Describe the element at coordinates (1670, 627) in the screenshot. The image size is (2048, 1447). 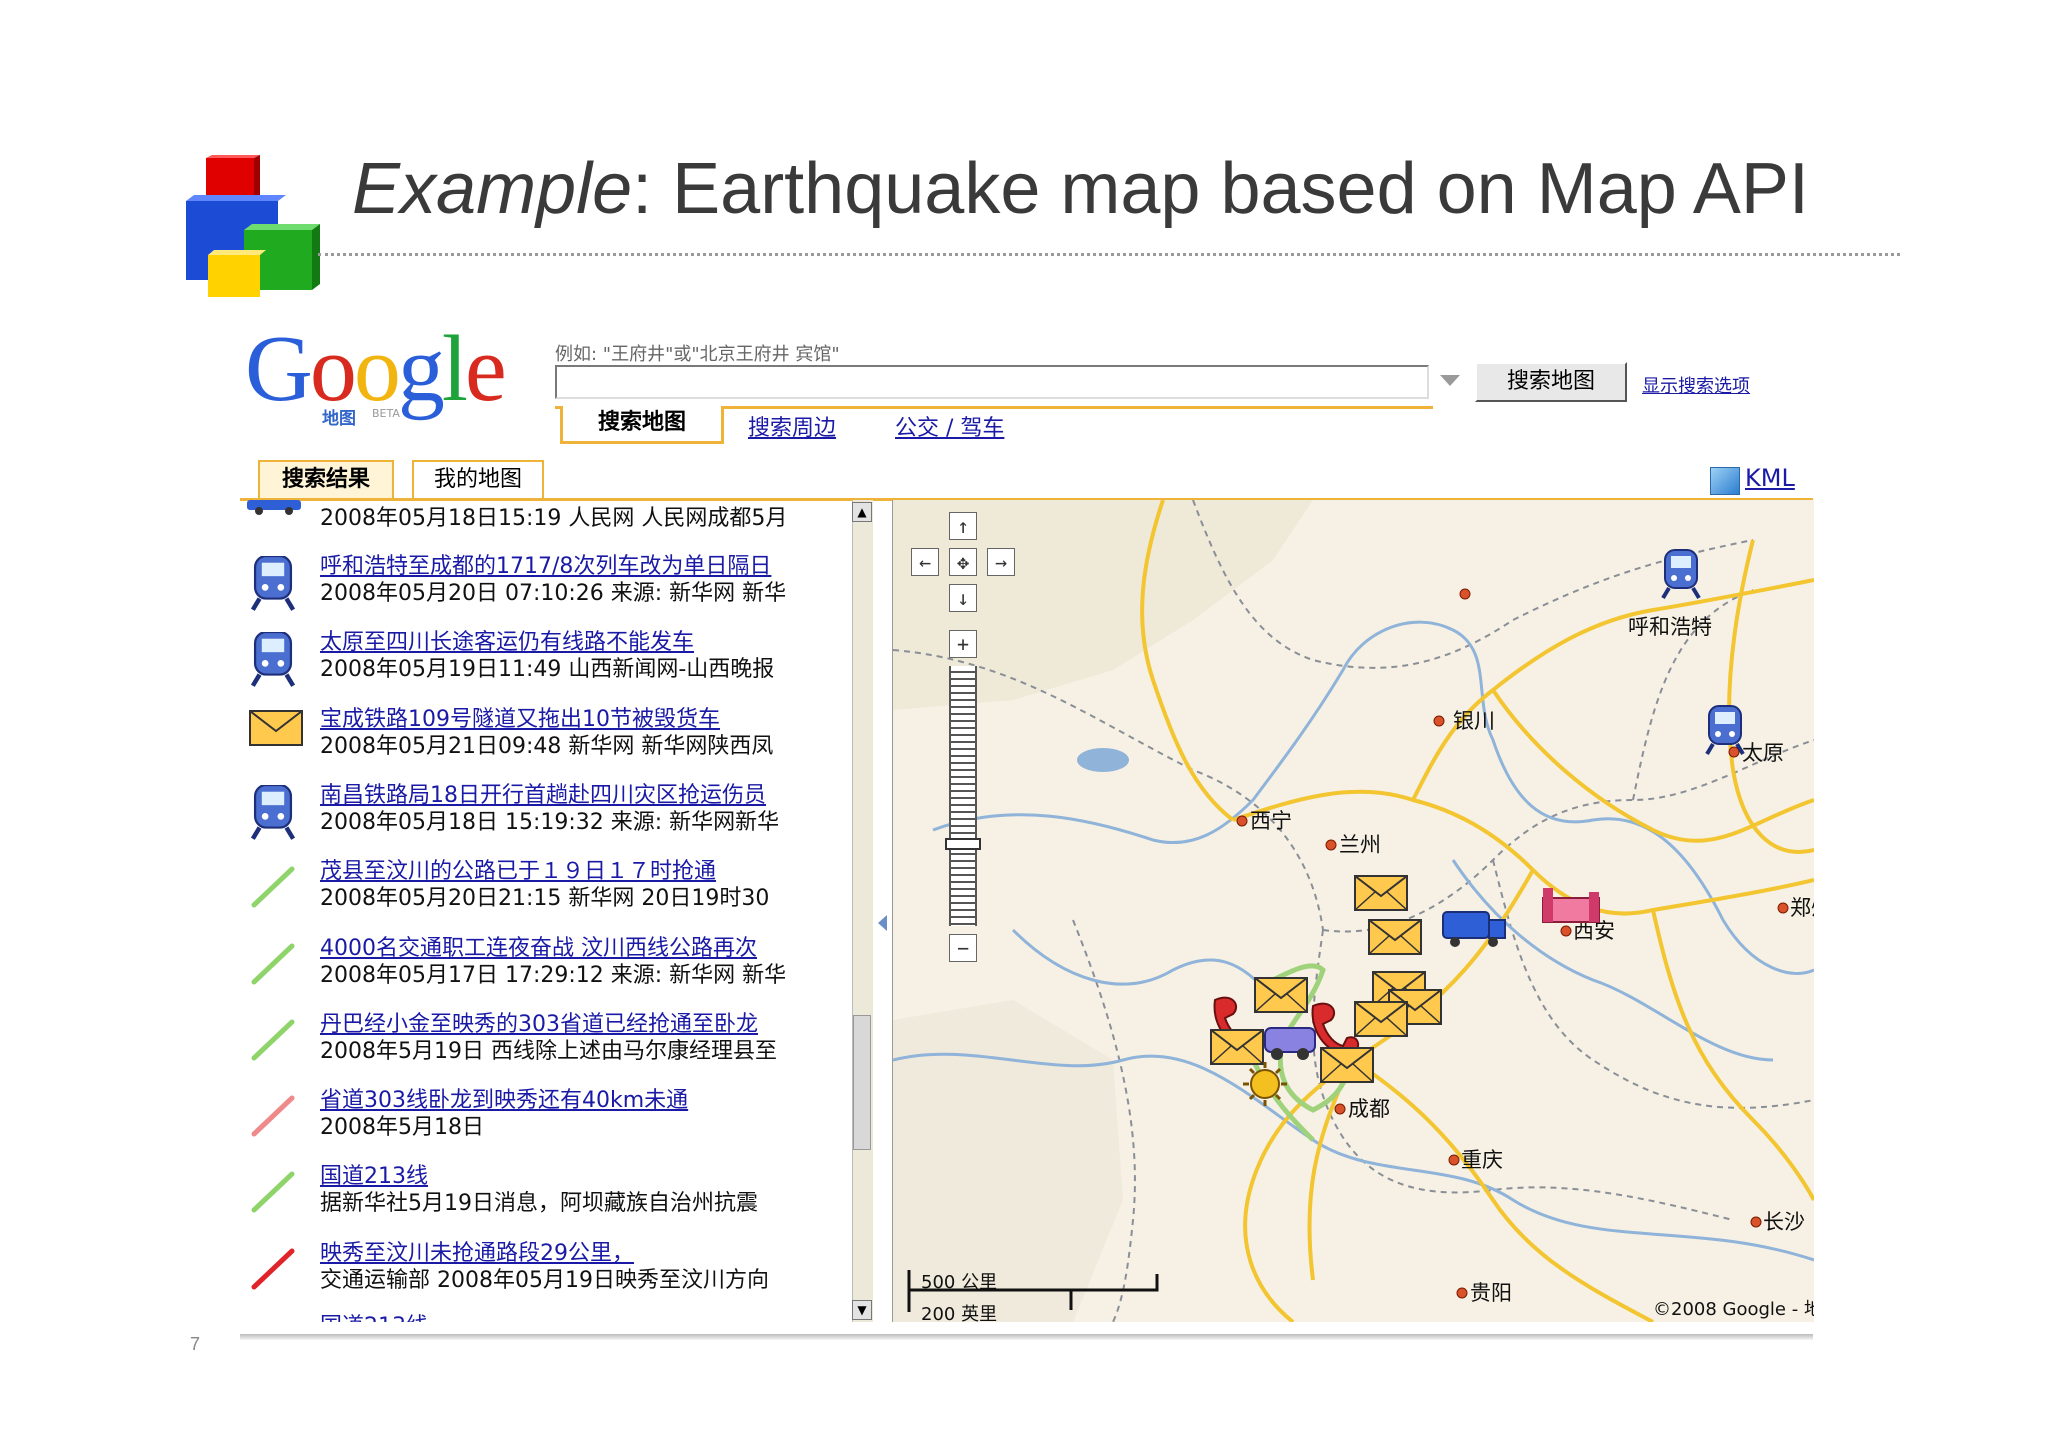
I see `city-label: 呼和浩特` at that location.